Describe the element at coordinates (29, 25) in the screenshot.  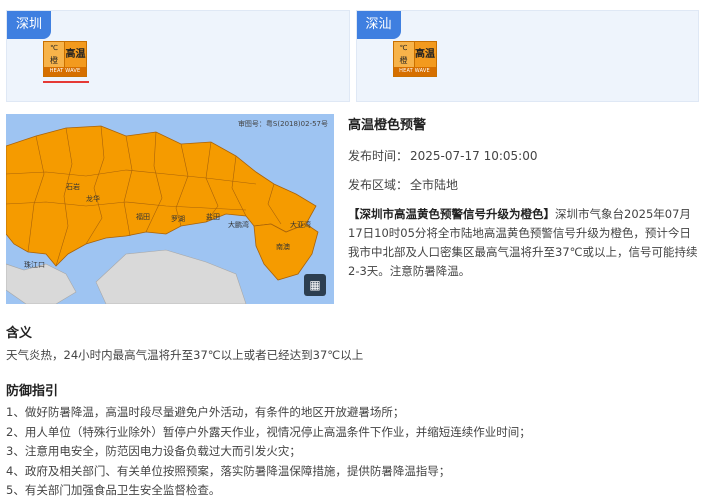
I see `region-tag-shenzhen: 深圳` at that location.